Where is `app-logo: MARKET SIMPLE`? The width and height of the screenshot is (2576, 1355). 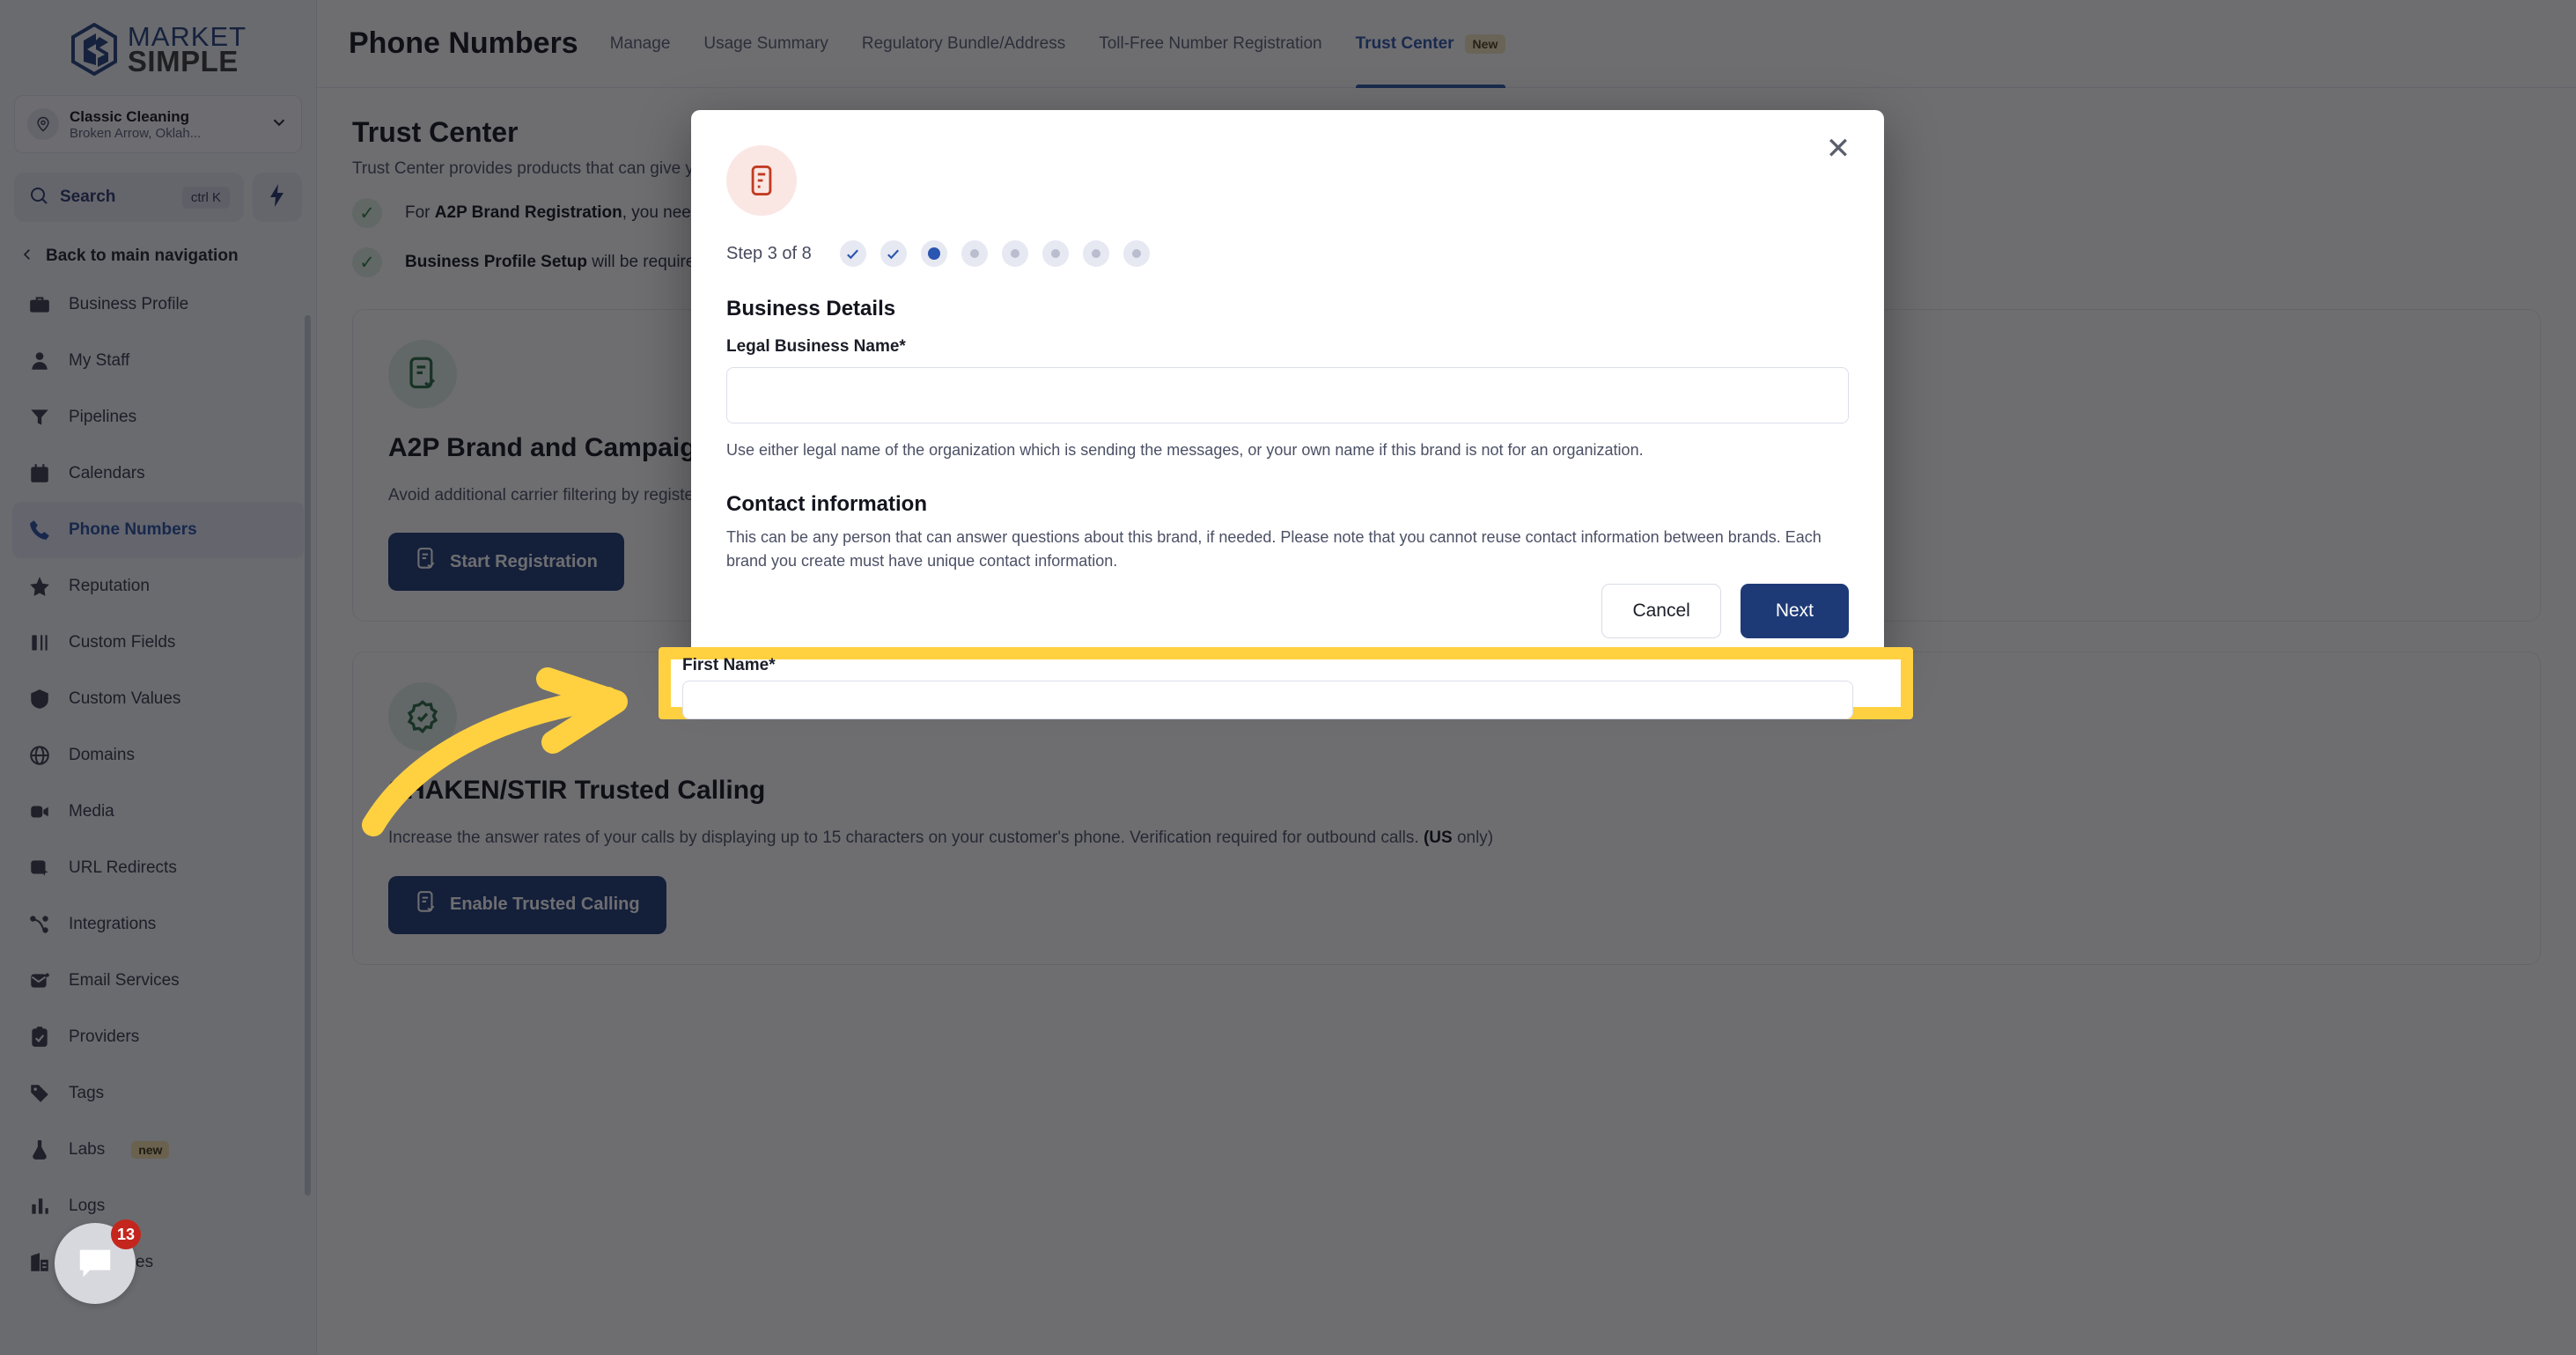 app-logo: MARKET SIMPLE is located at coordinates (158, 46).